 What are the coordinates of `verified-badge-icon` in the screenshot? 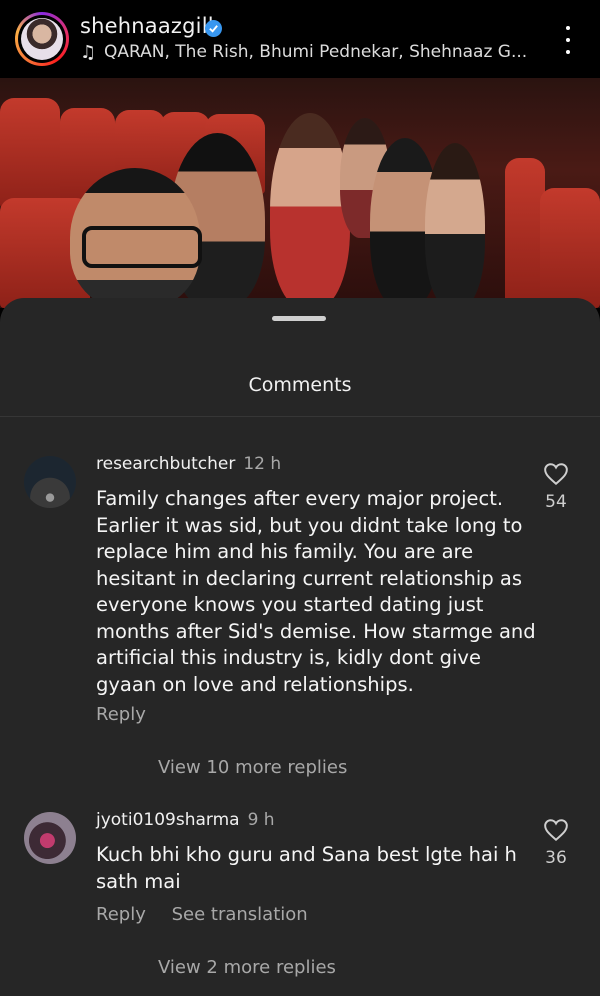 It's located at (213, 28).